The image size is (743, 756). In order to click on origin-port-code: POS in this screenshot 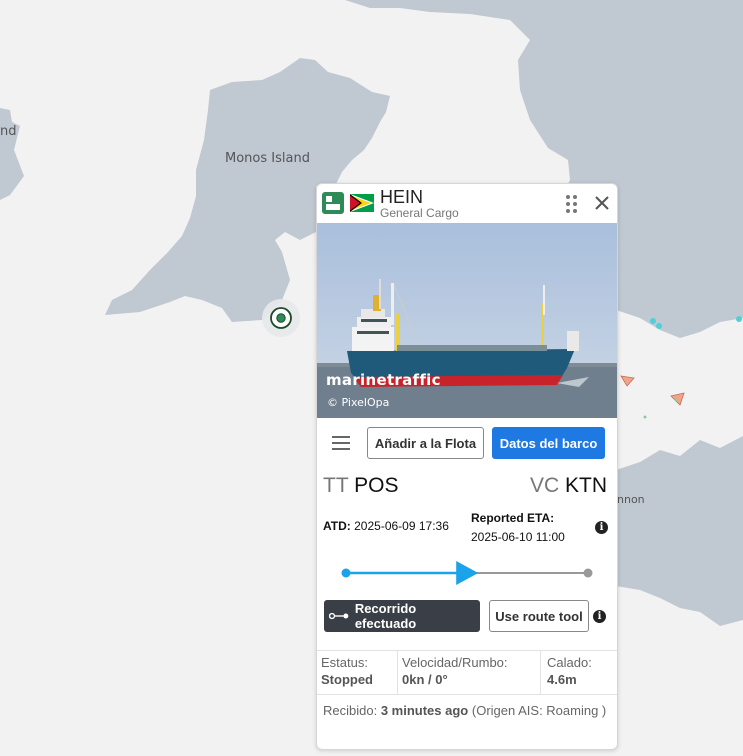, I will do `click(376, 485)`.